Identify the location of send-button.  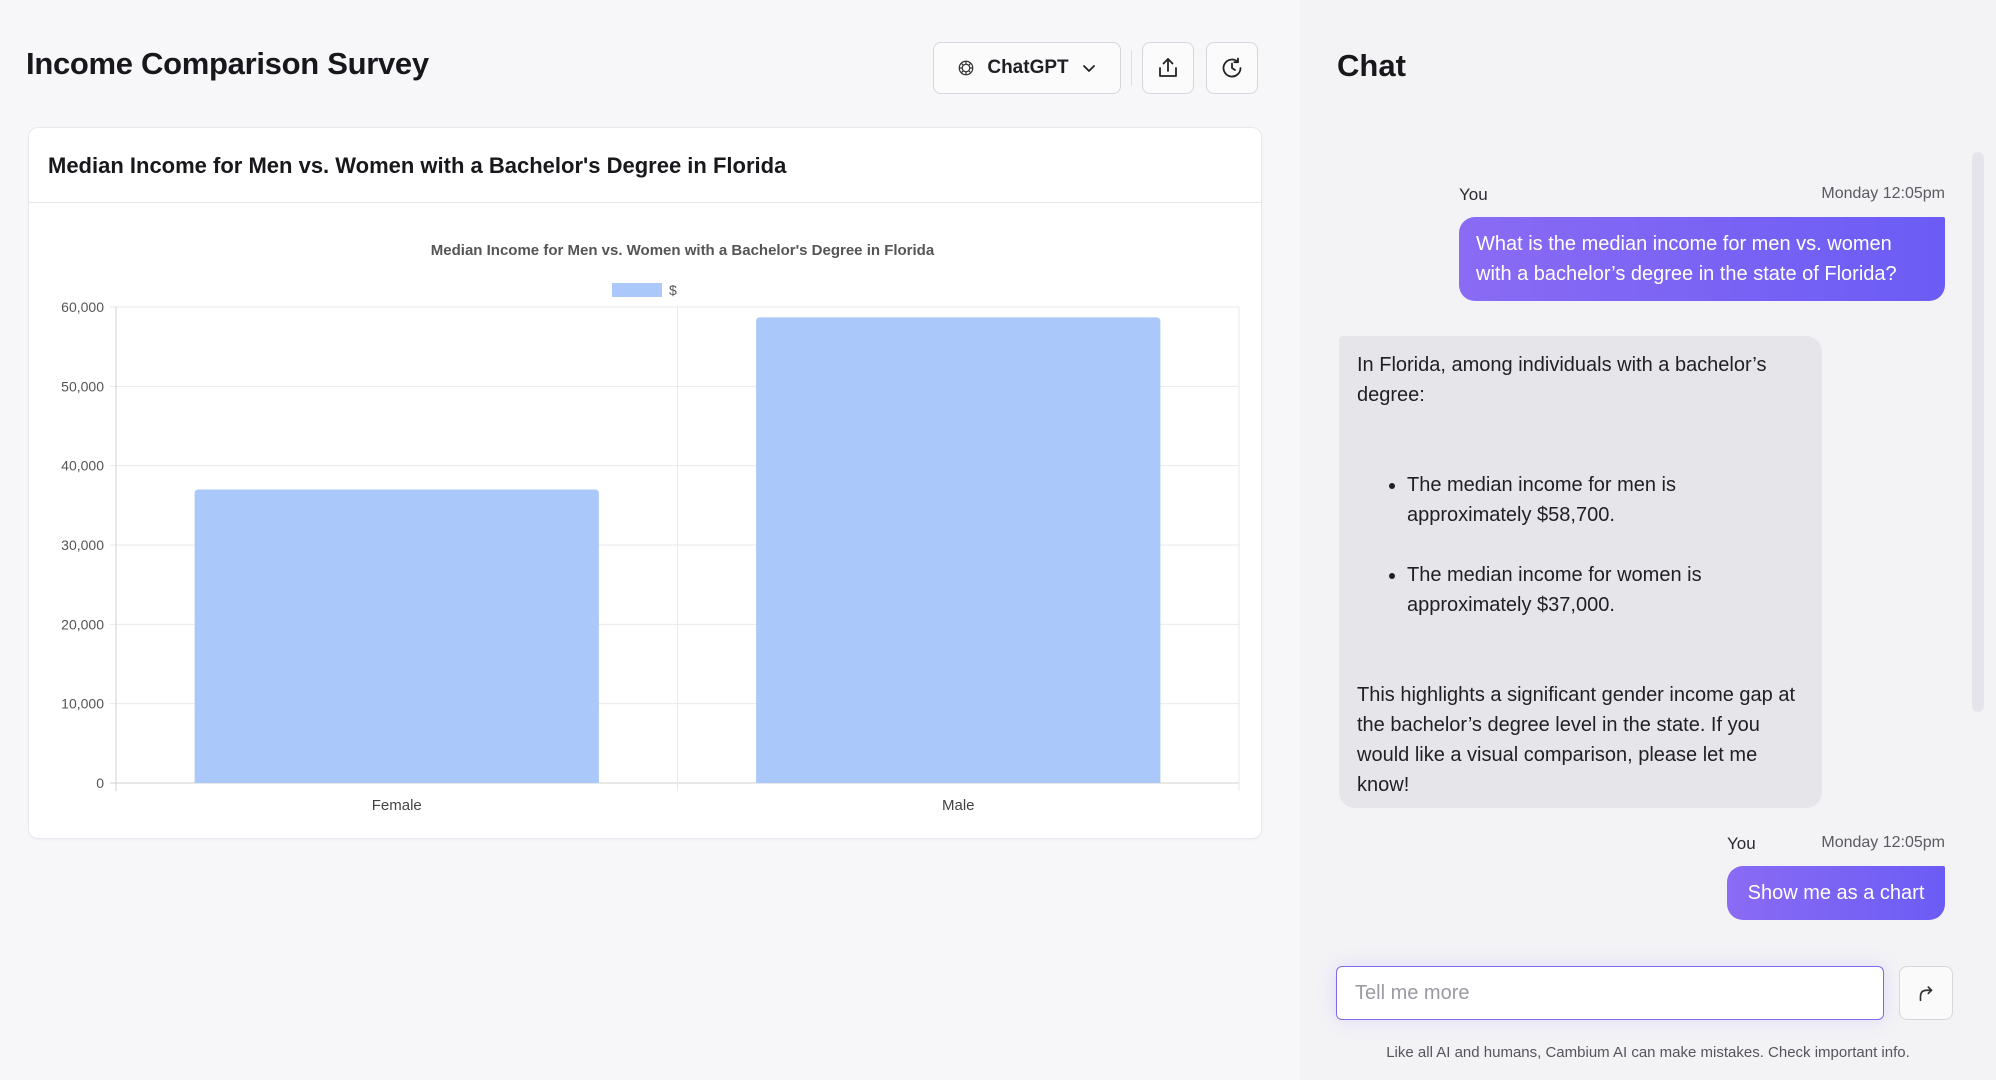
(1926, 993).